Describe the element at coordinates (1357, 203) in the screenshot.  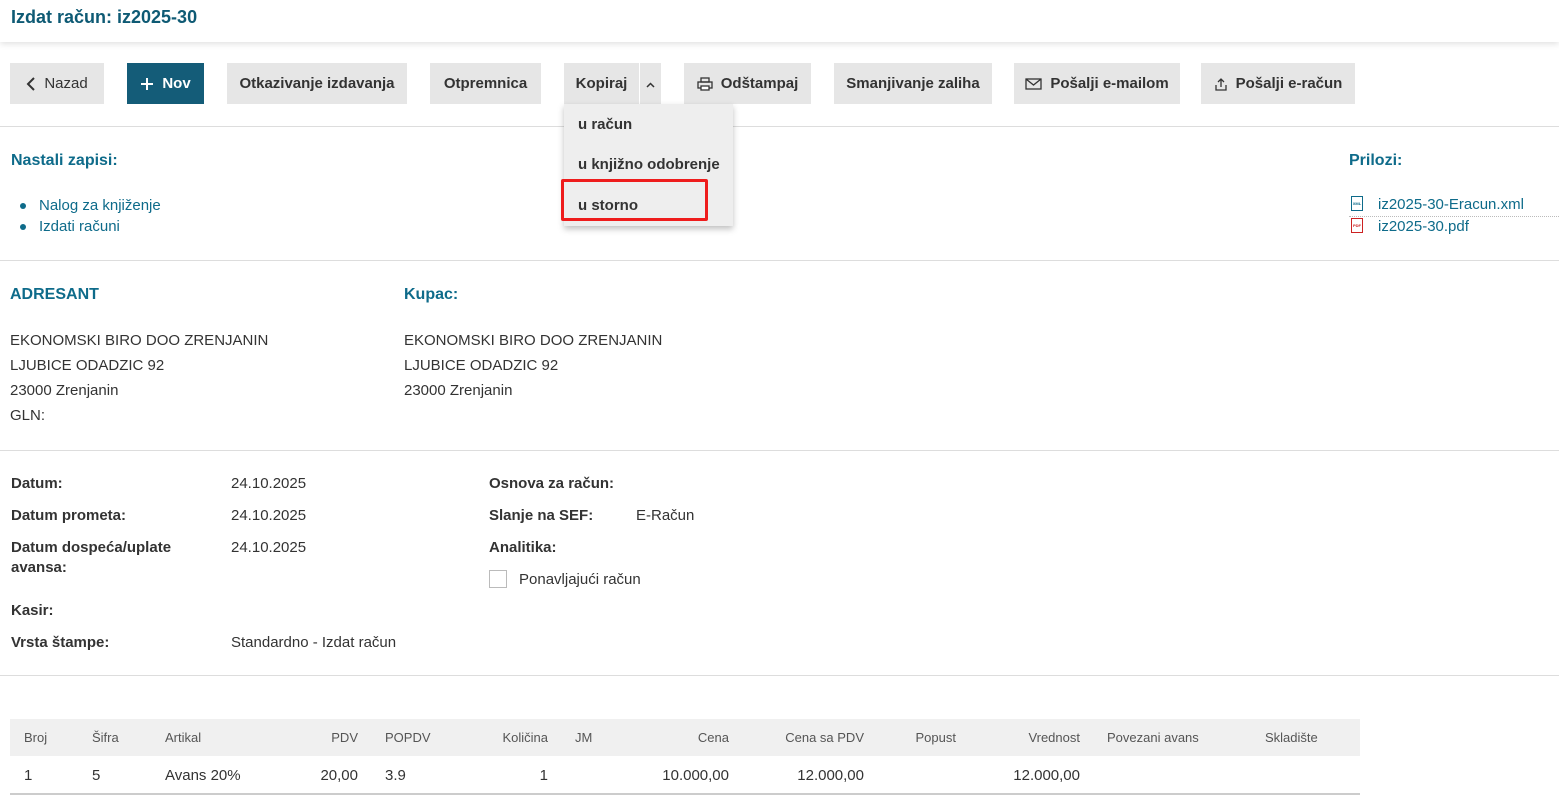
I see `xml-file-icon: XML` at that location.